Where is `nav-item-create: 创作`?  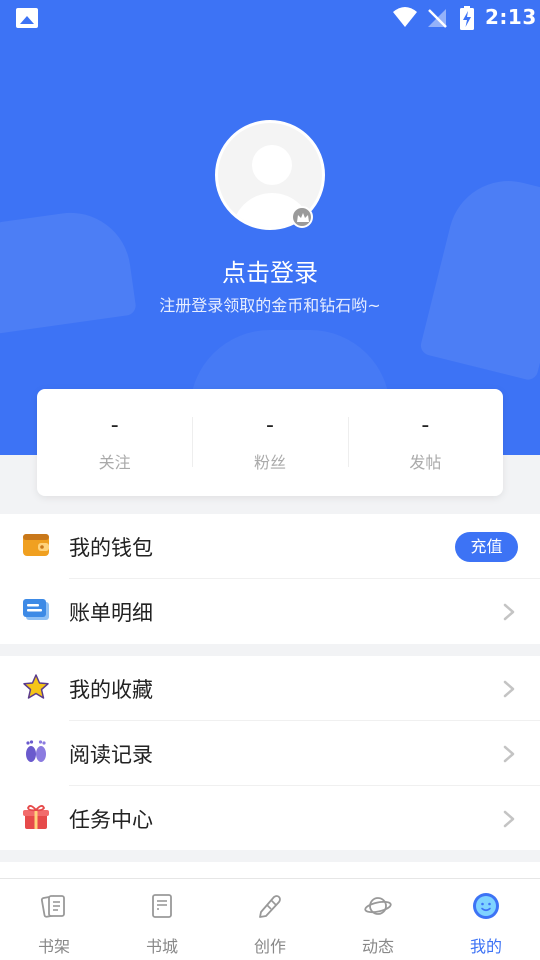 nav-item-create: 创作 is located at coordinates (270, 919).